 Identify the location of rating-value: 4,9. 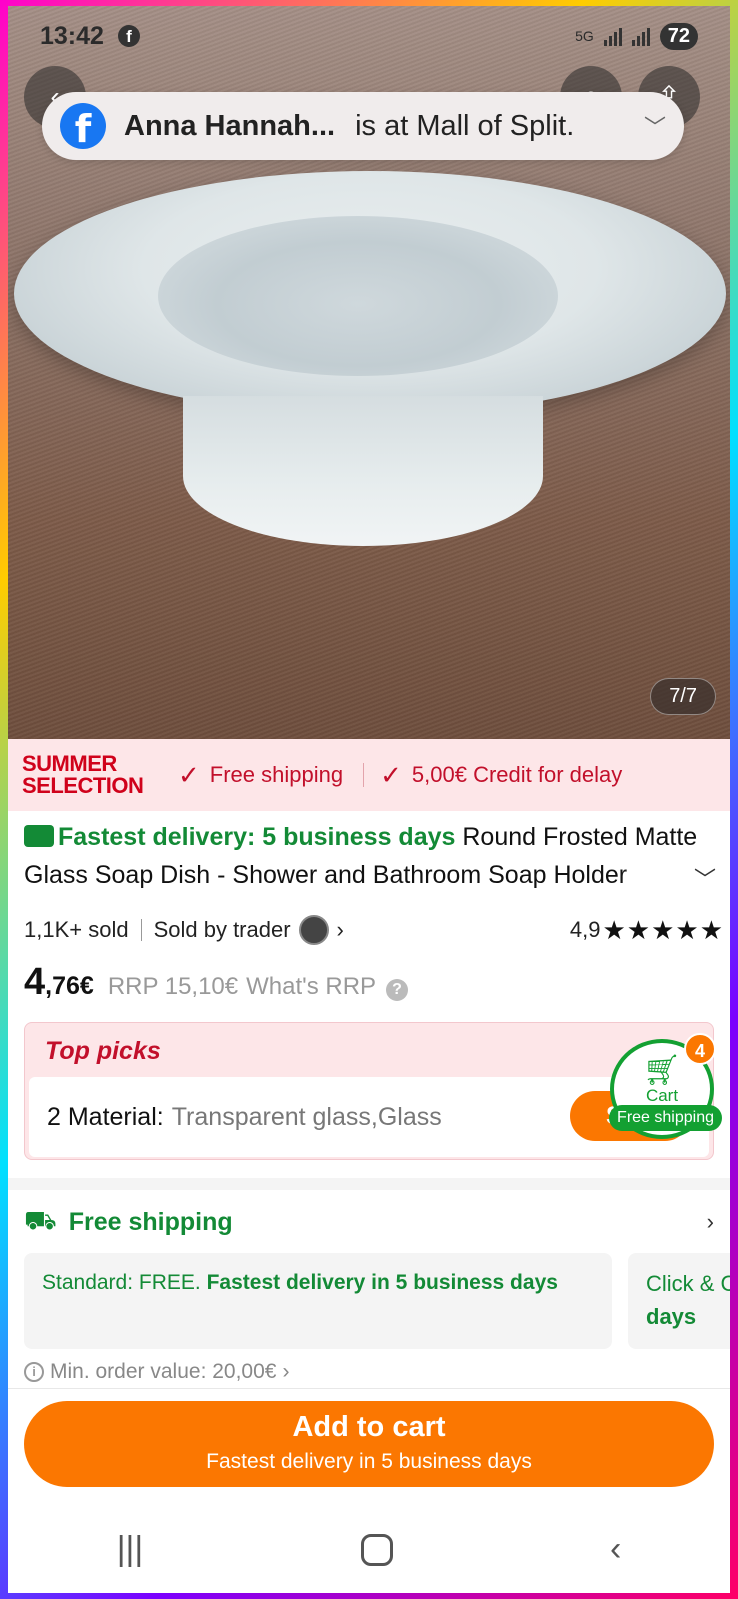
(585, 929).